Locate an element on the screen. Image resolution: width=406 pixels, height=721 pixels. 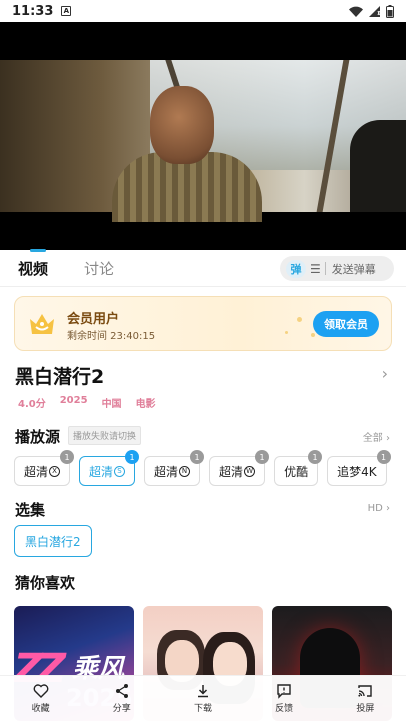
vip-crown-icon is located at coordinates (42, 324).